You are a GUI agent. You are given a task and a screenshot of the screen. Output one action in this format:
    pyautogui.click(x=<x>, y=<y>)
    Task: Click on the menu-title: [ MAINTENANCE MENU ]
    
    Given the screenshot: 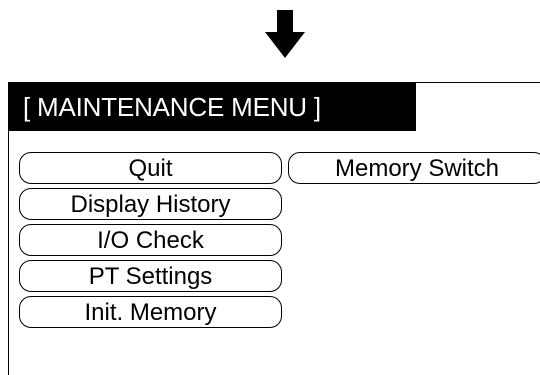 What is the action you would take?
    pyautogui.click(x=212, y=107)
    